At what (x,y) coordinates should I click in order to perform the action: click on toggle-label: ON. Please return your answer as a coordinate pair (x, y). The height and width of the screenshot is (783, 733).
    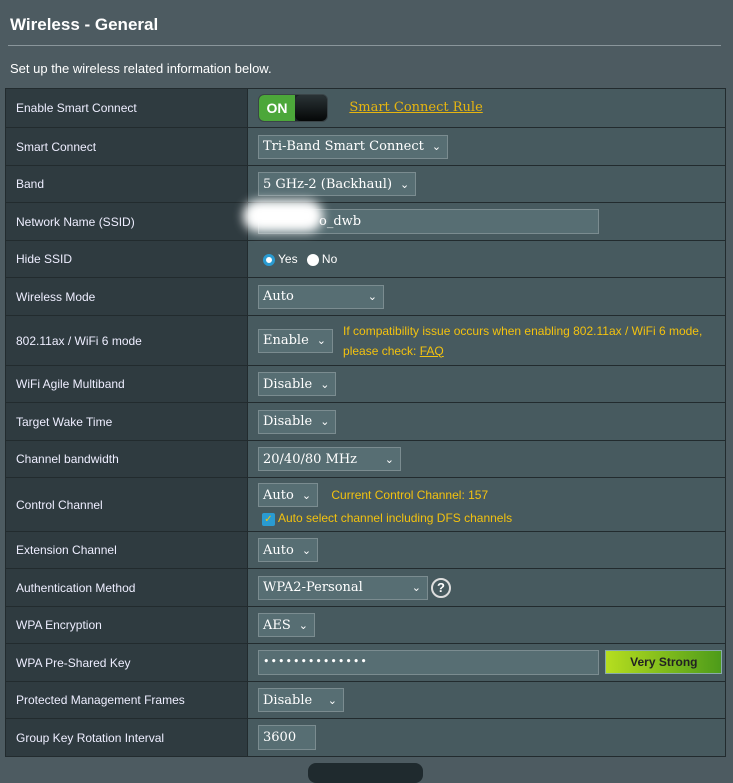
    Looking at the image, I should click on (277, 108).